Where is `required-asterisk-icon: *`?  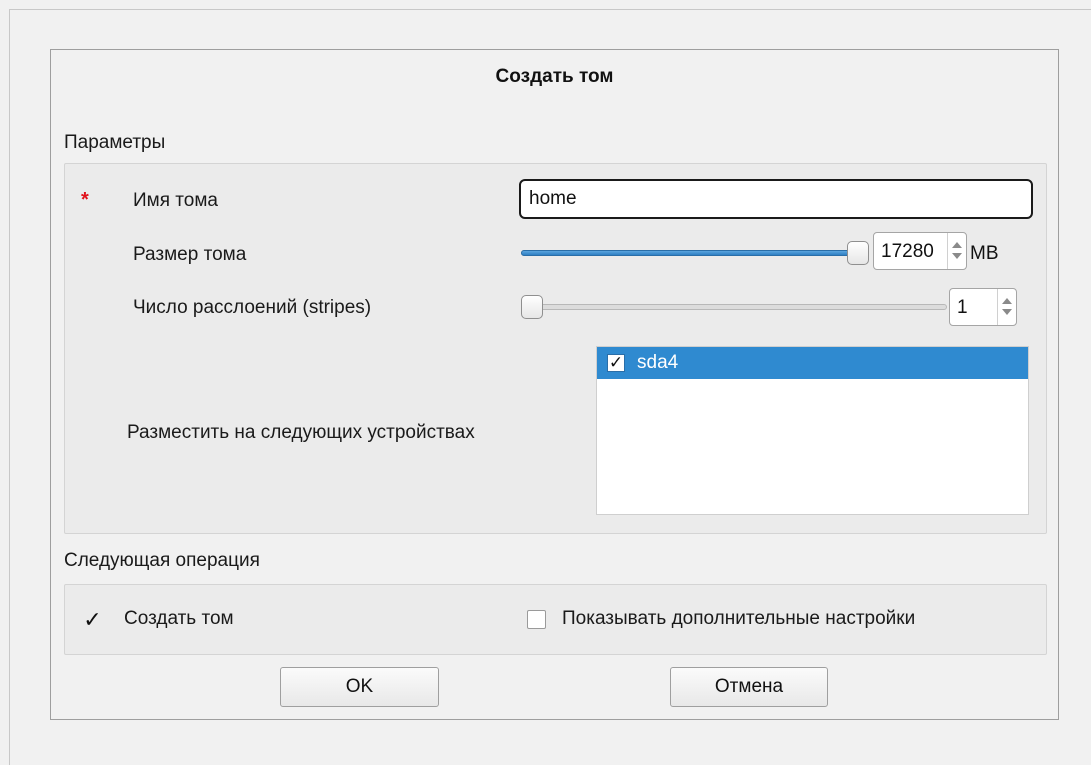
required-asterisk-icon: * is located at coordinates (85, 200).